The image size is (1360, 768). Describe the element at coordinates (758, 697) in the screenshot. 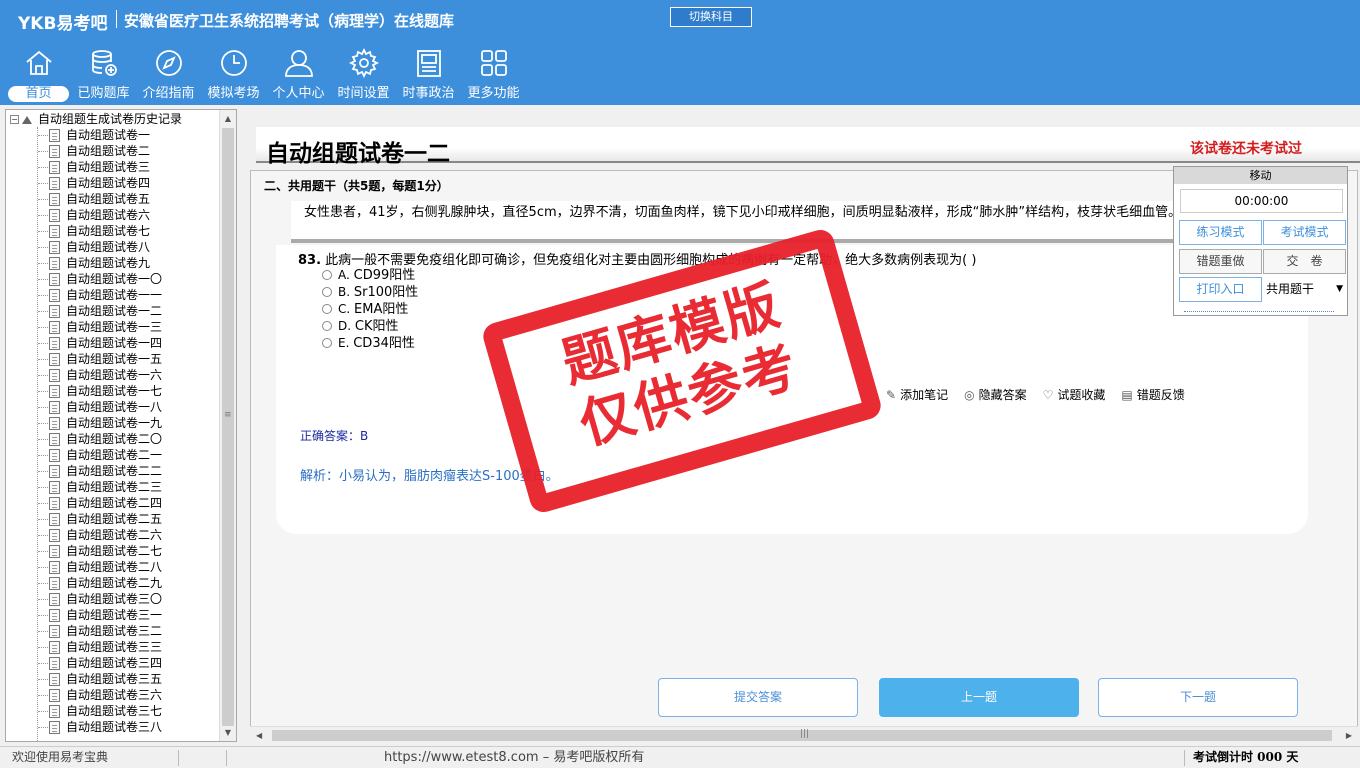

I see `submit-answer-button: 提交答案` at that location.